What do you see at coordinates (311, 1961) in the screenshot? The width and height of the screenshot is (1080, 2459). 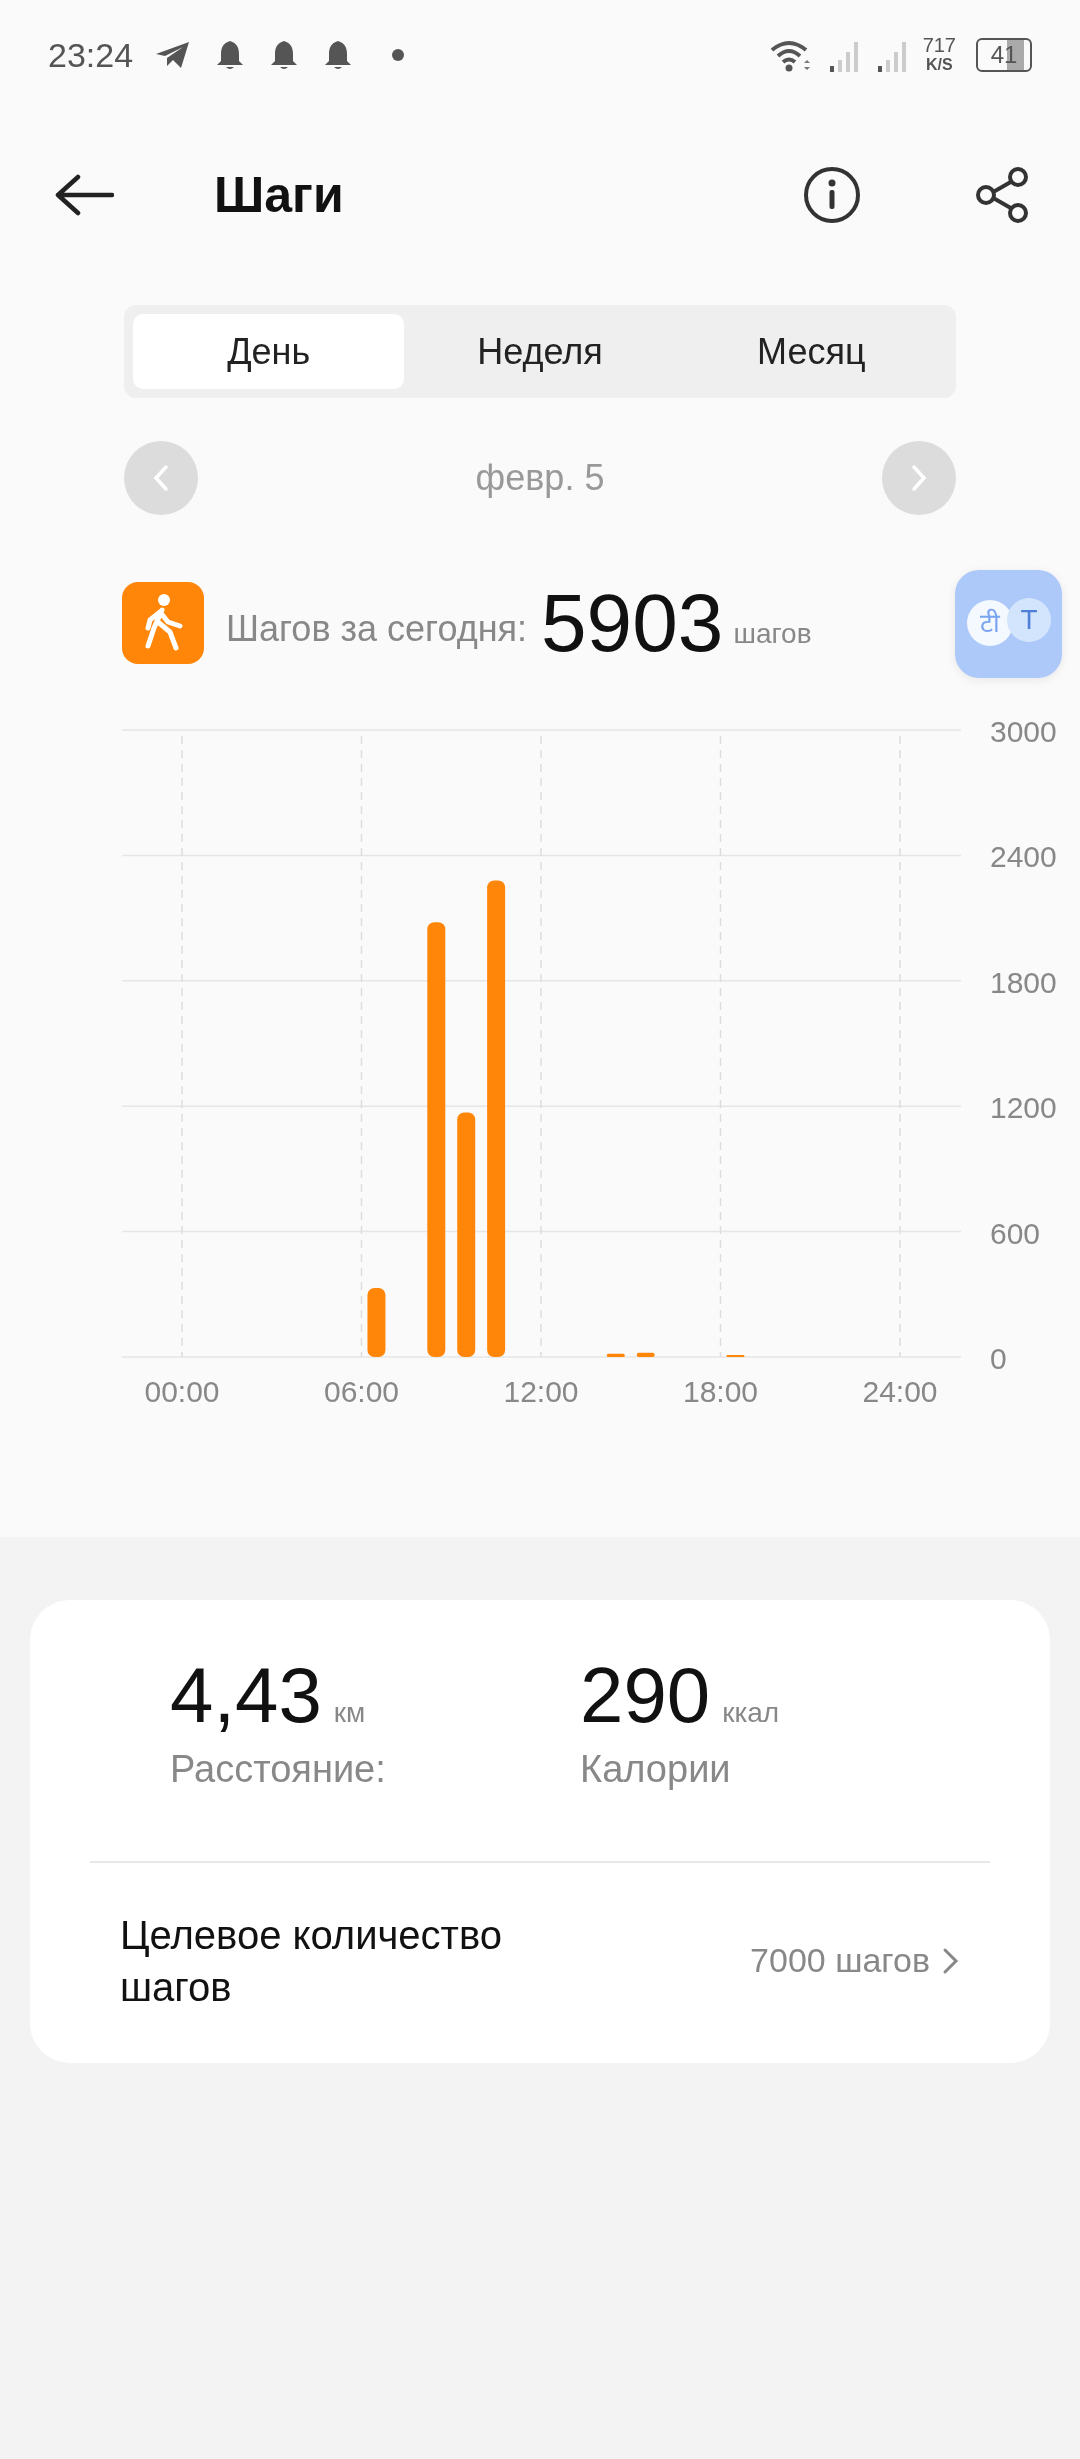 I see `step-goal-label: Целевое количество шагов` at bounding box center [311, 1961].